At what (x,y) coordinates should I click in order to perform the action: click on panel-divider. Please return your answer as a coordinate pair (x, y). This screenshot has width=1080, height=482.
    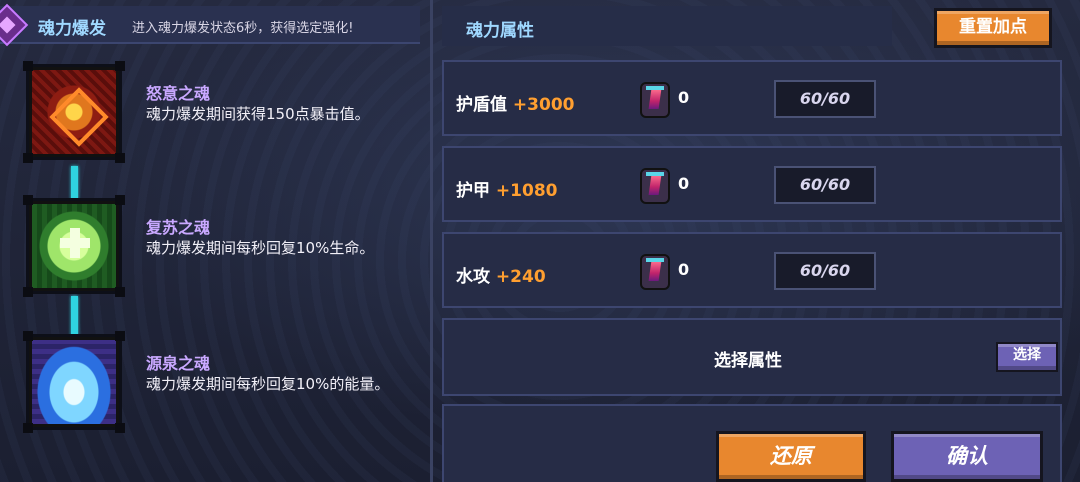
    Looking at the image, I should click on (431, 241).